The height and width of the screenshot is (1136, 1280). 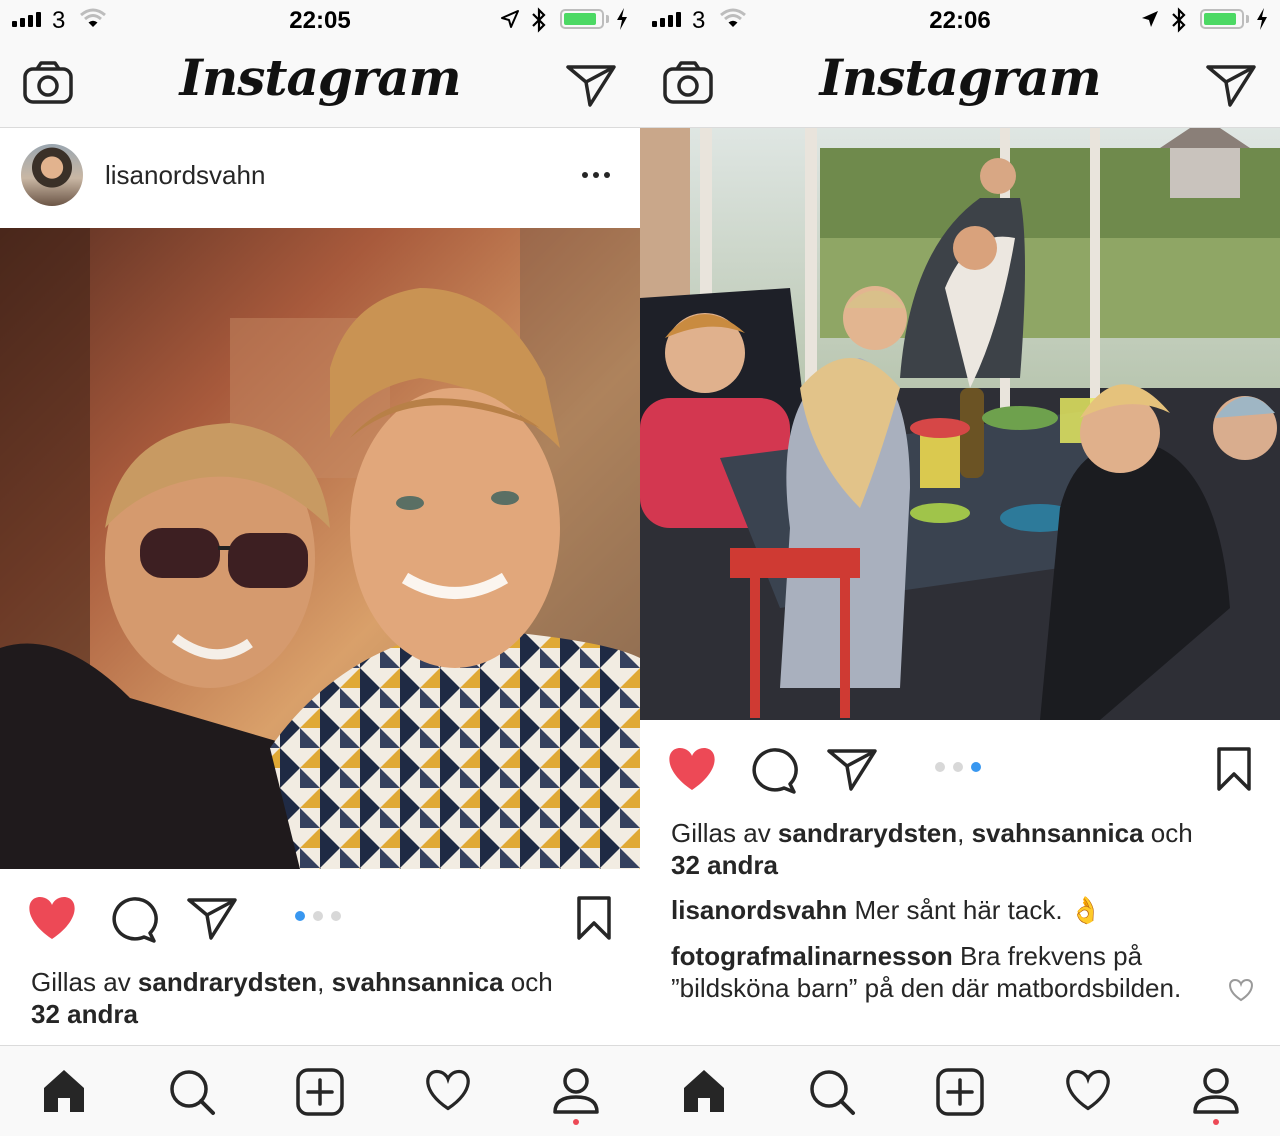 What do you see at coordinates (596, 175) in the screenshot?
I see `more-options-icon` at bounding box center [596, 175].